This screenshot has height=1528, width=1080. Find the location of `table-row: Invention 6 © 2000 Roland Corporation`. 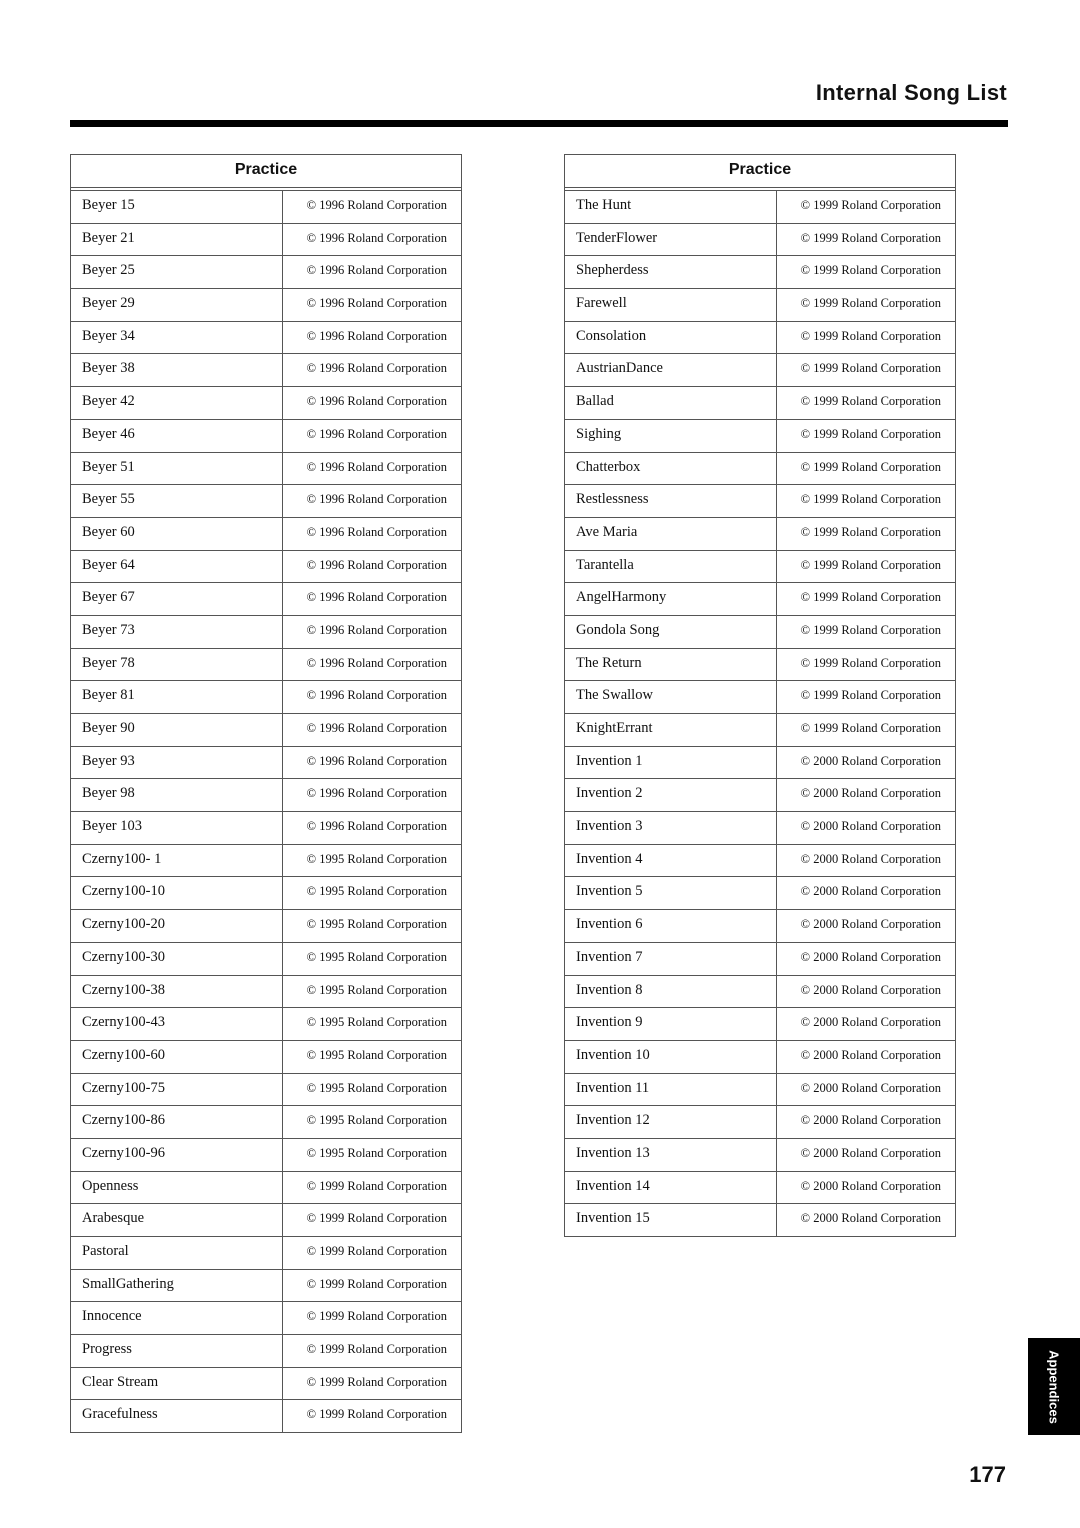

table-row: Invention 6 © 2000 Roland Corporation is located at coordinates (760, 926).